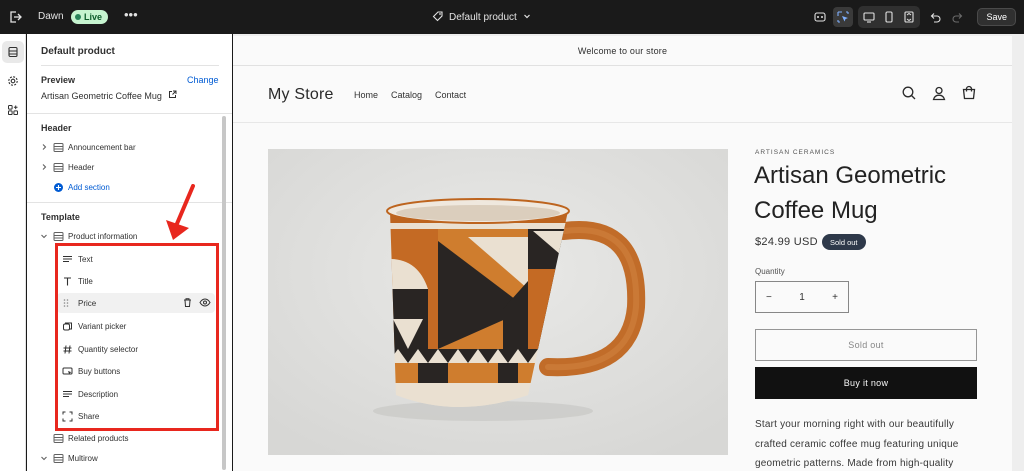 The image size is (1024, 471). What do you see at coordinates (850, 193) in the screenshot?
I see `product-title: Artisan Geometric Coffee Mug` at bounding box center [850, 193].